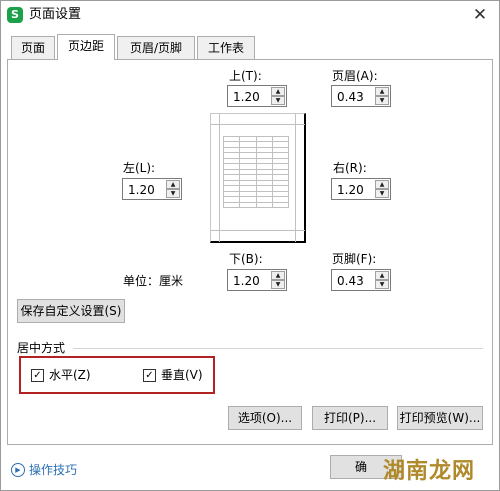  I want to click on center-group-title: 居中方式, so click(41, 348).